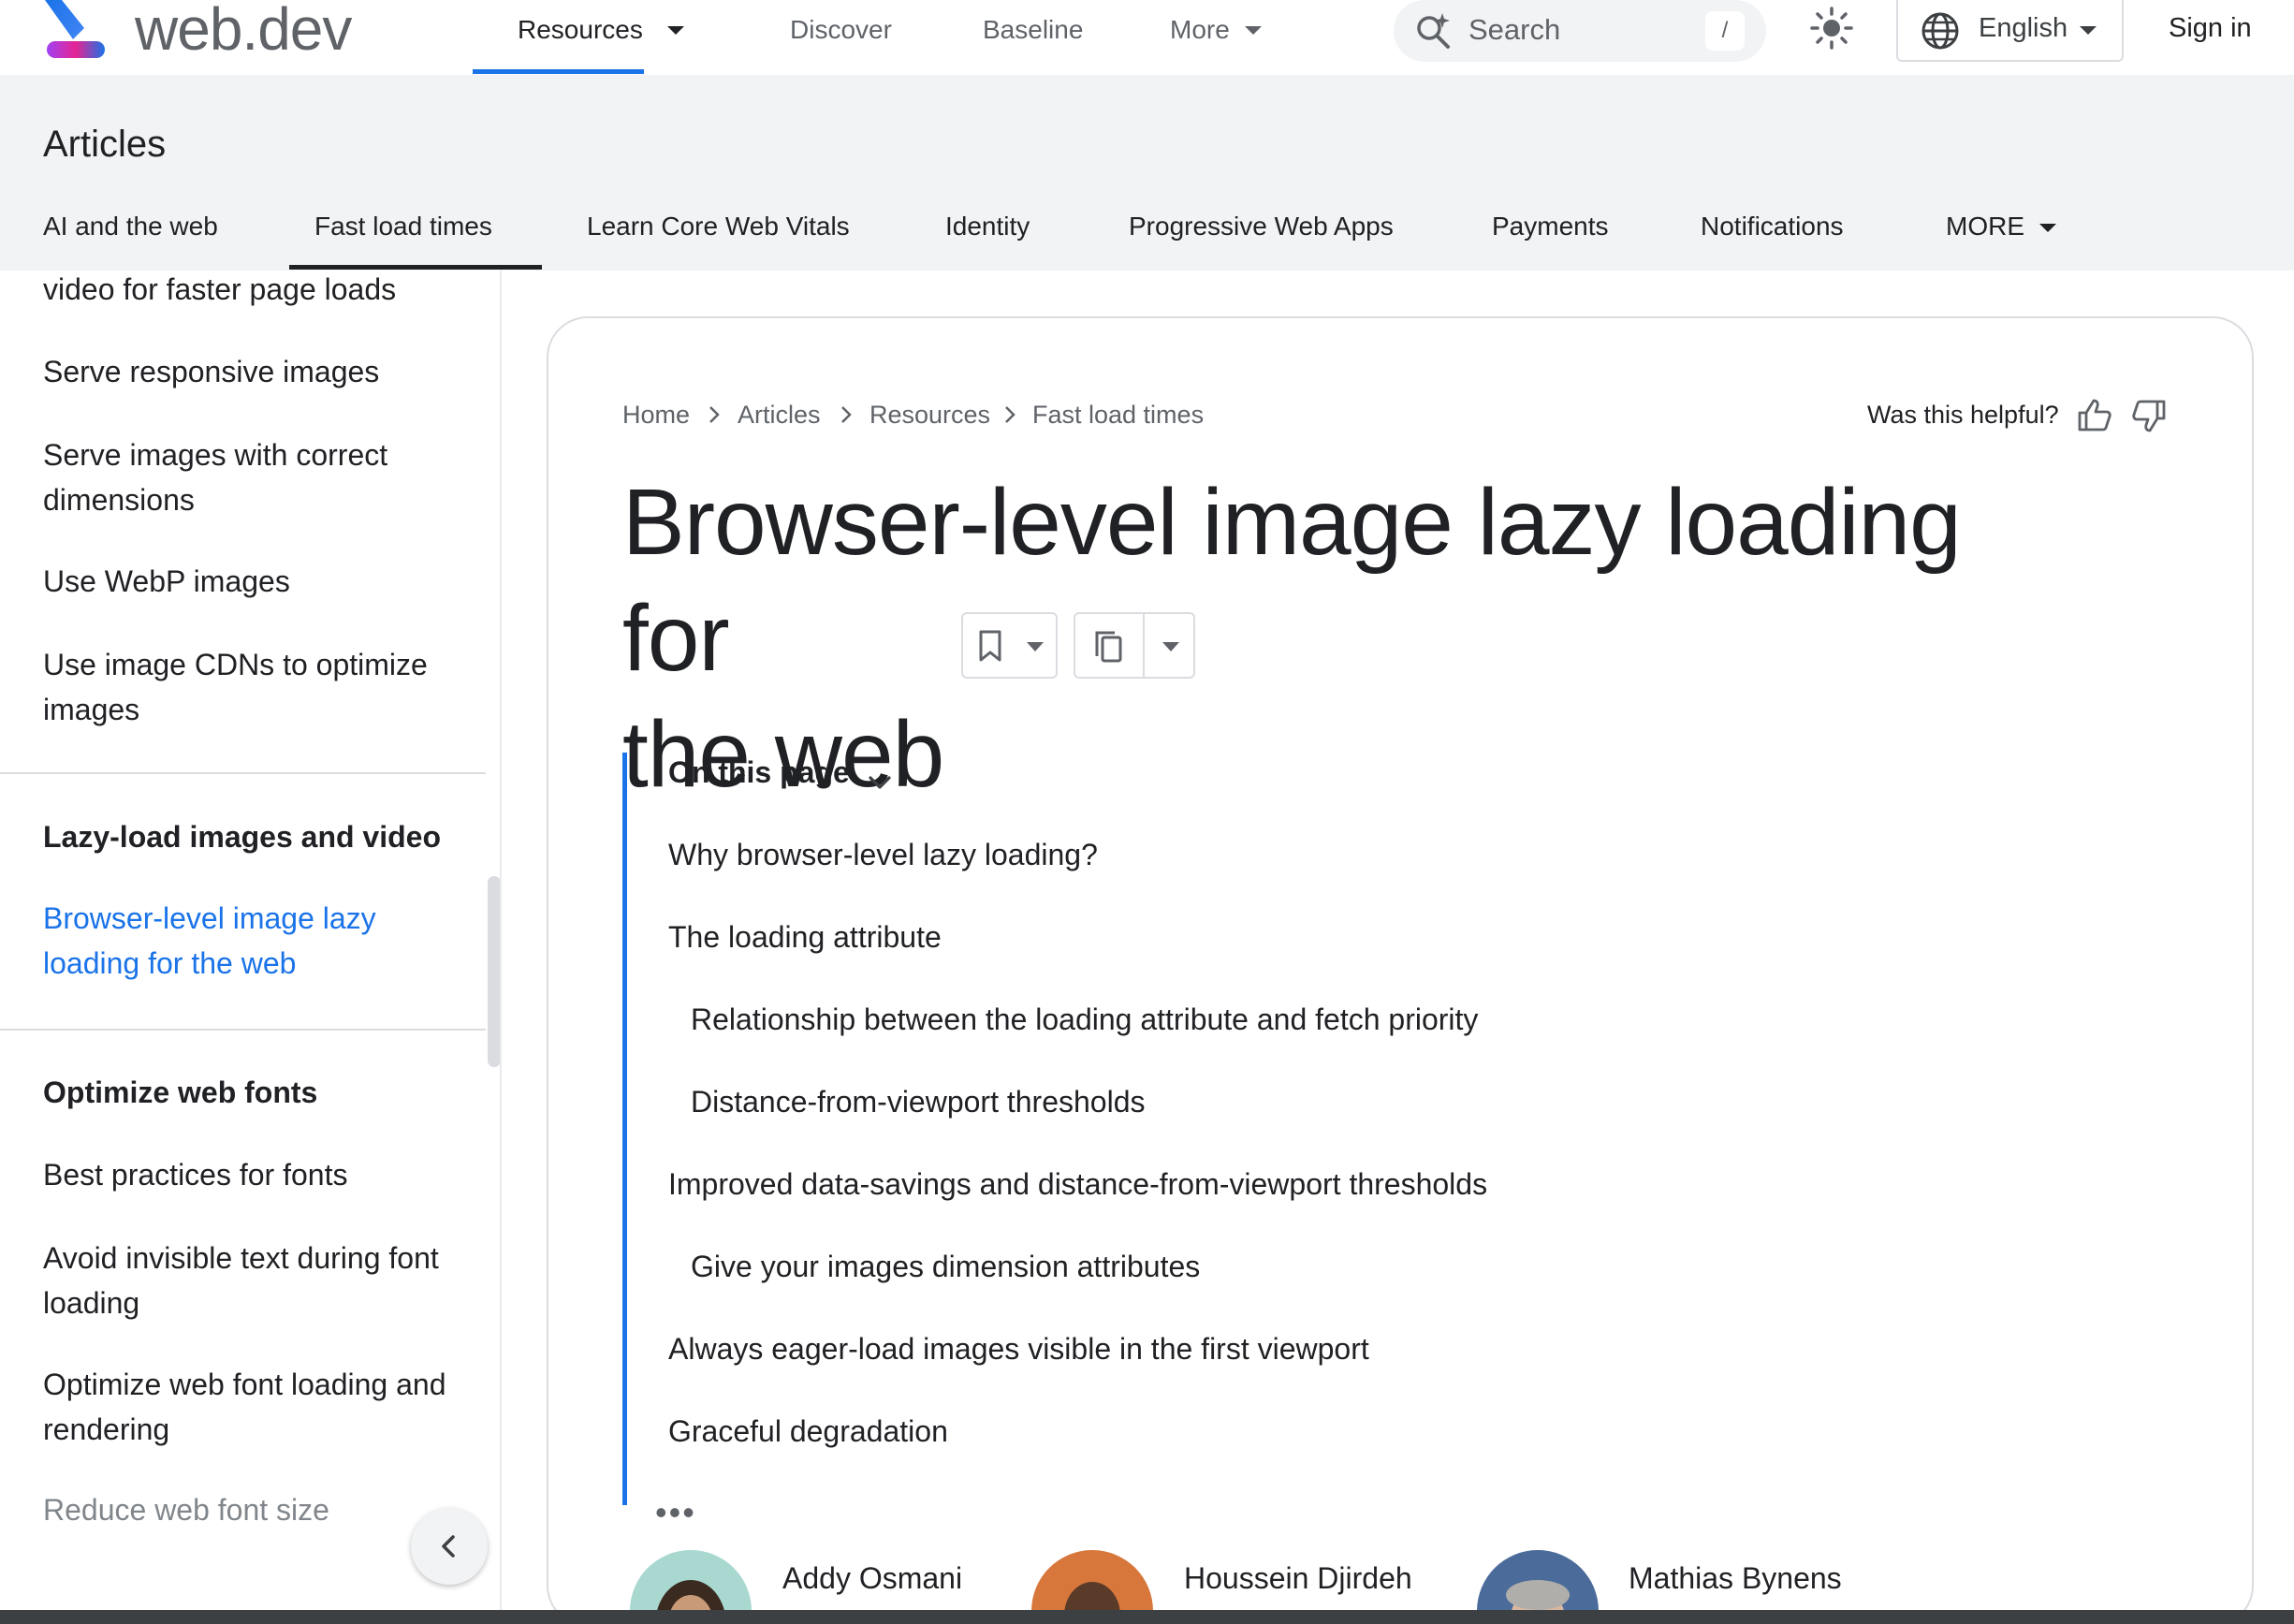  What do you see at coordinates (1261, 237) in the screenshot?
I see `tab-progressive-web-apps: Progressive Web Apps` at bounding box center [1261, 237].